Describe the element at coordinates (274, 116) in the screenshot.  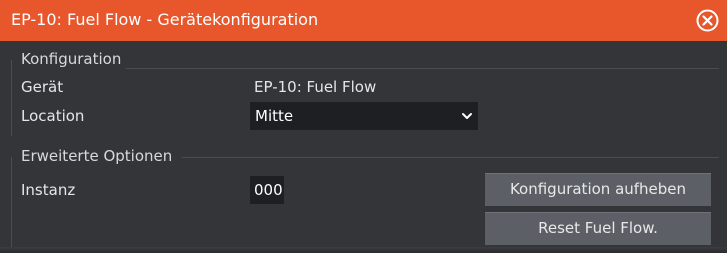
I see `location-select-value: Mitte` at that location.